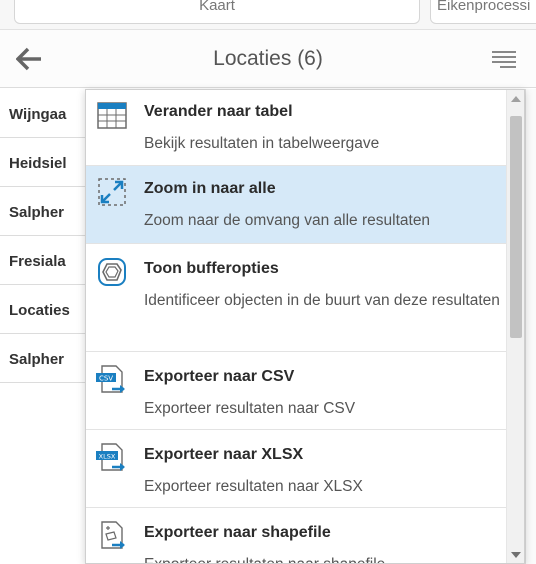 The width and height of the screenshot is (536, 564). What do you see at coordinates (112, 115) in the screenshot?
I see `table-icon` at bounding box center [112, 115].